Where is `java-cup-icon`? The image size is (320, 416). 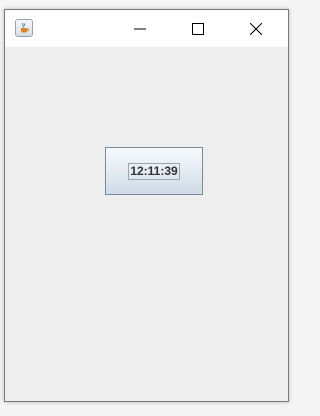 java-cup-icon is located at coordinates (24, 28).